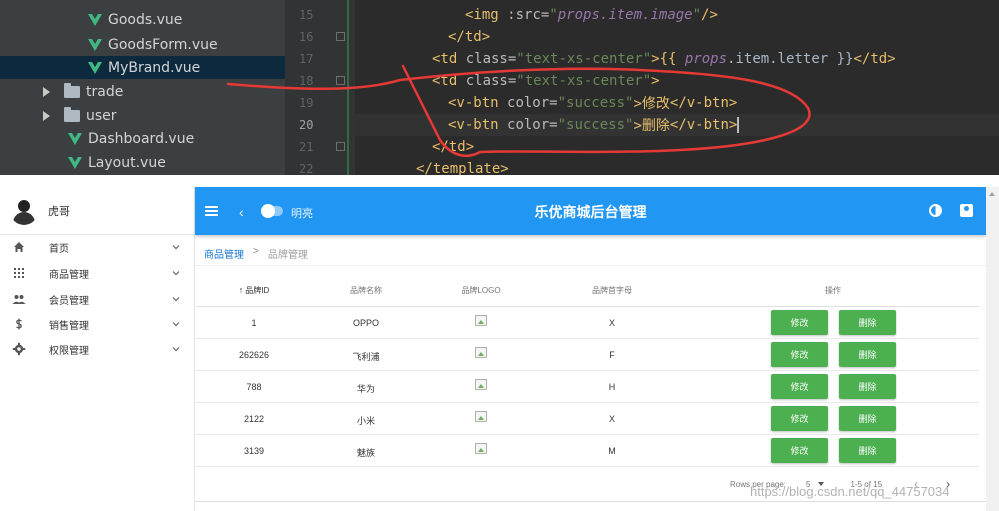 Image resolution: width=999 pixels, height=511 pixels. I want to click on code-token: >修改, so click(651, 104).